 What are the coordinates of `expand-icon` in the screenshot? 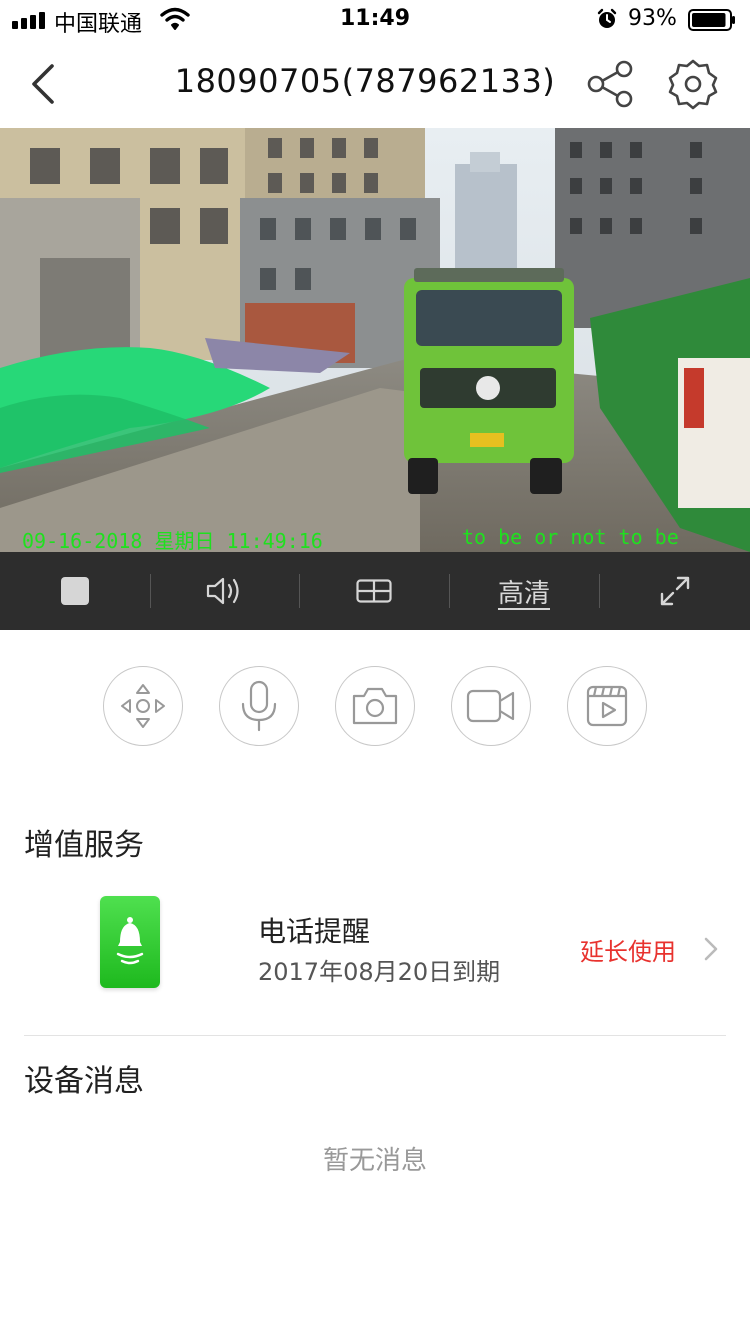 It's located at (674, 591).